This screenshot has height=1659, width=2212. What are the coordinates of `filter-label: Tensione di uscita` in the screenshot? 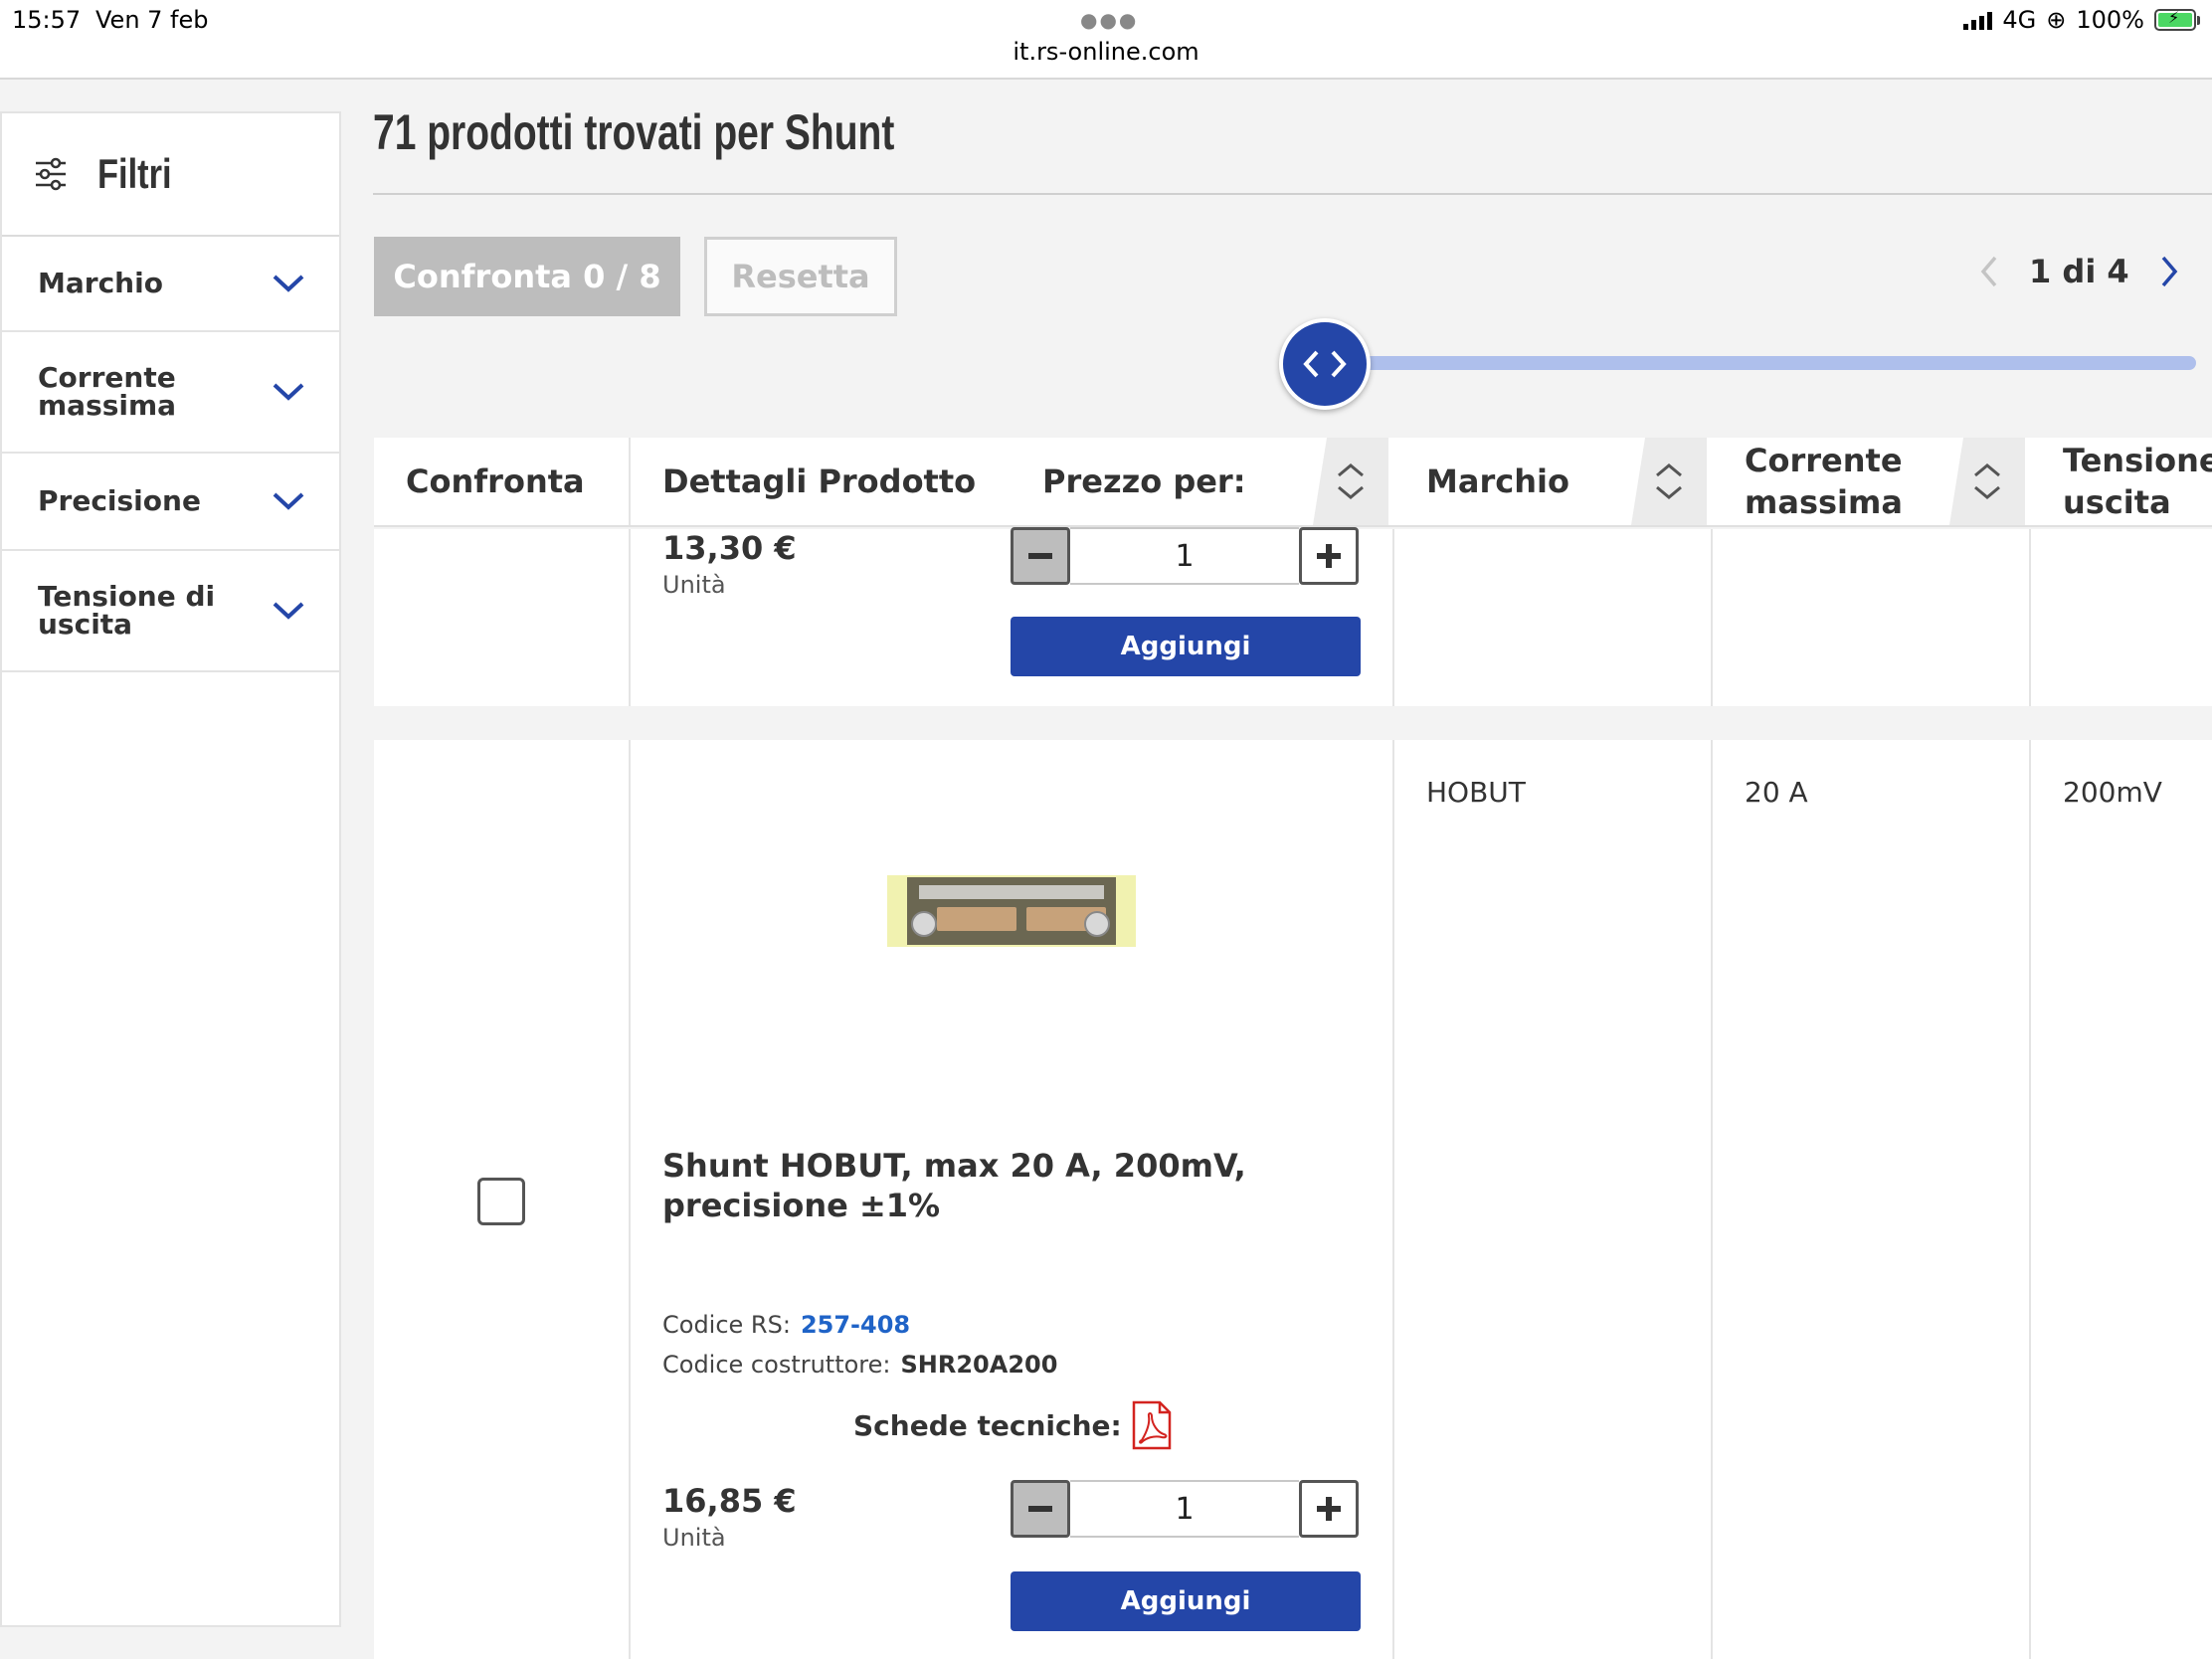 It's located at (127, 610).